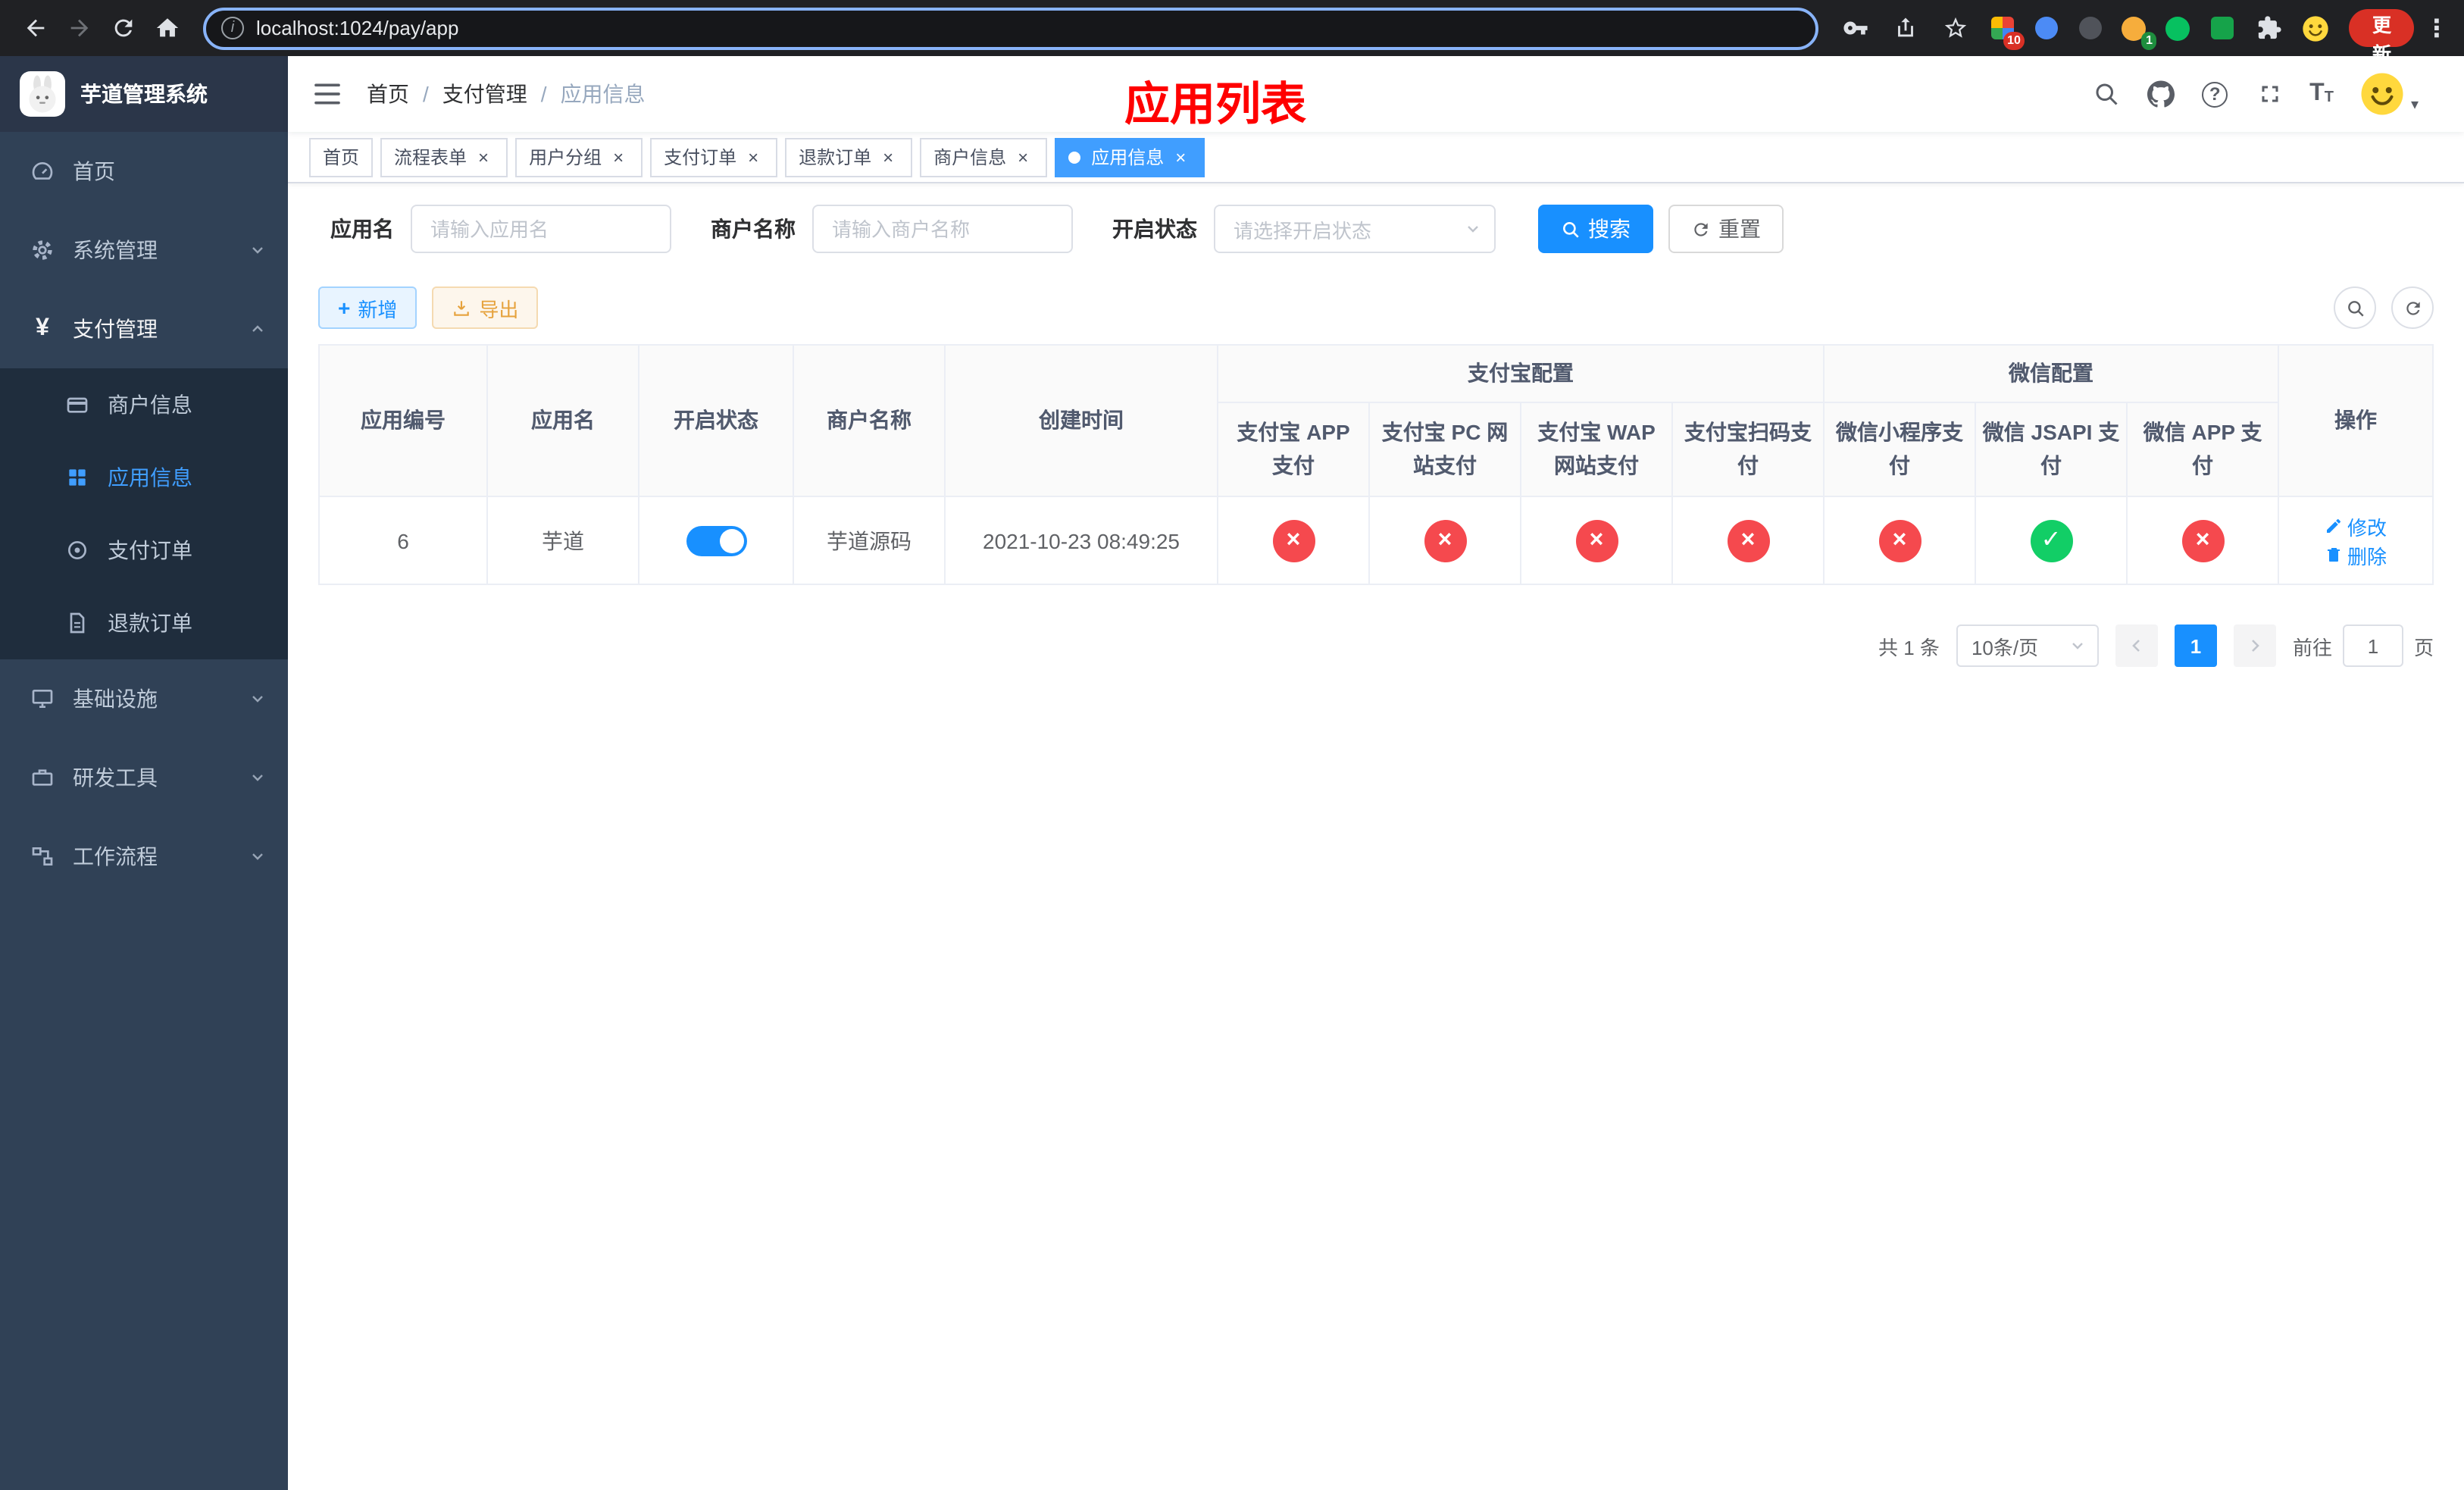 The height and width of the screenshot is (1490, 2464). Describe the element at coordinates (2014, 40) in the screenshot. I see `extension-badge: 10` at that location.